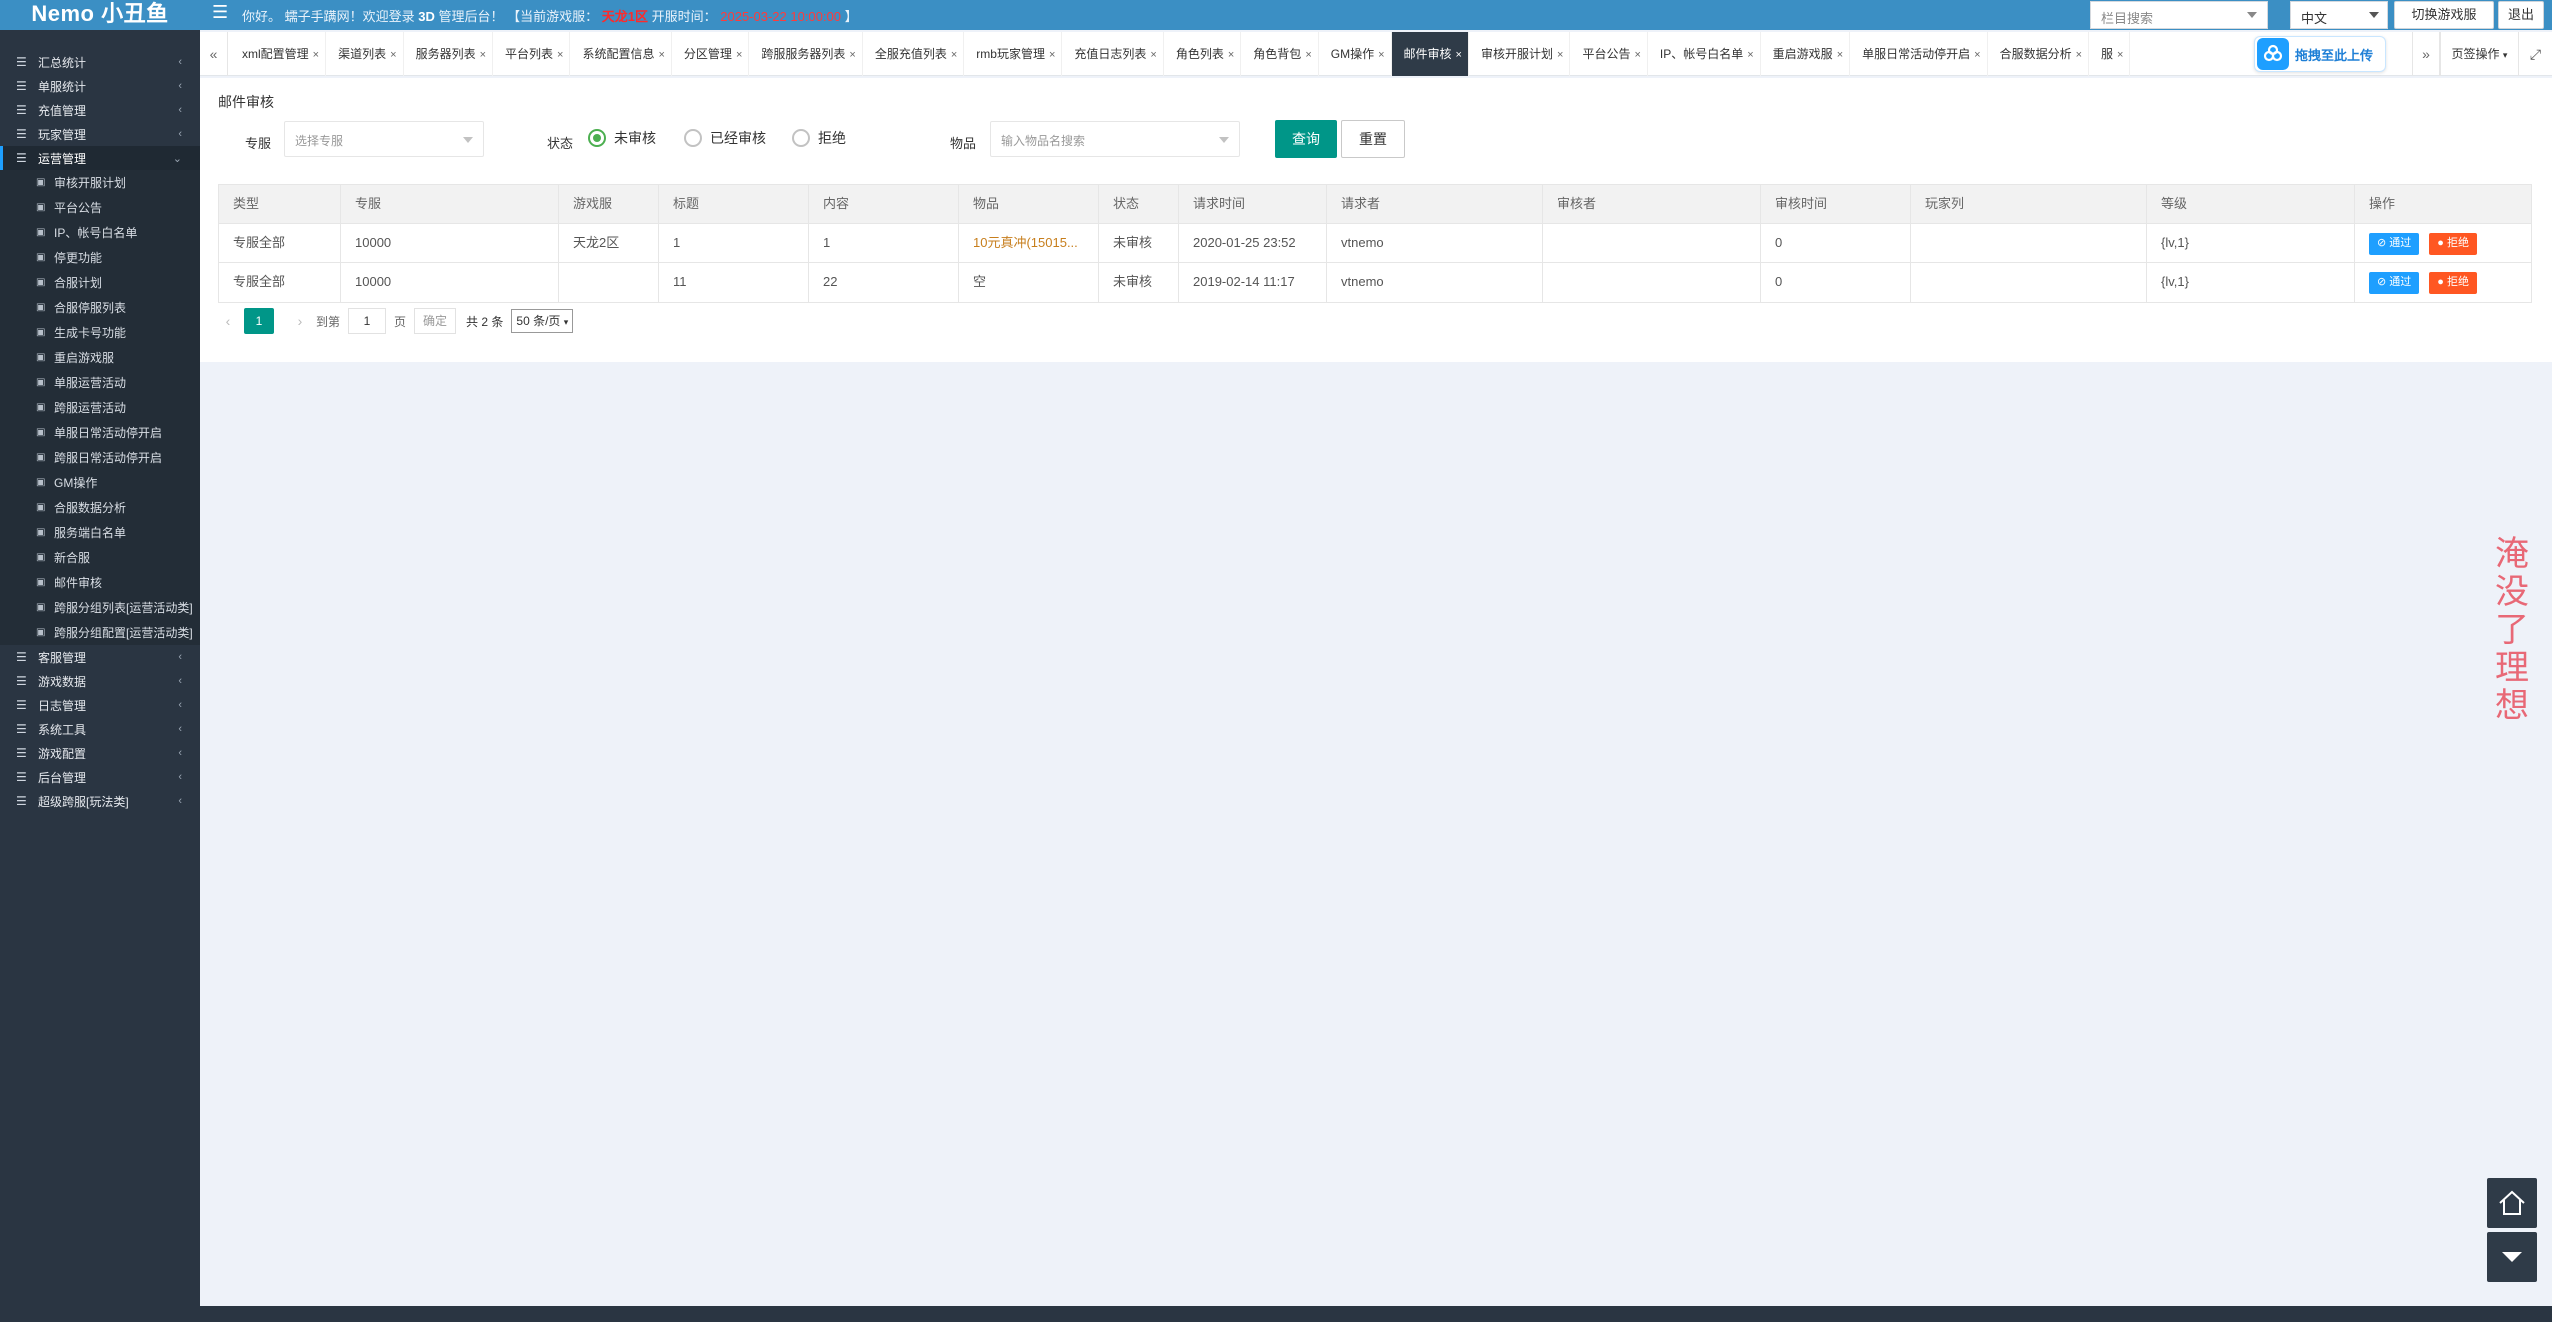 The width and height of the screenshot is (2552, 1322). Describe the element at coordinates (2444, 15) in the screenshot. I see `switch-server-button: 切换游戏服` at that location.